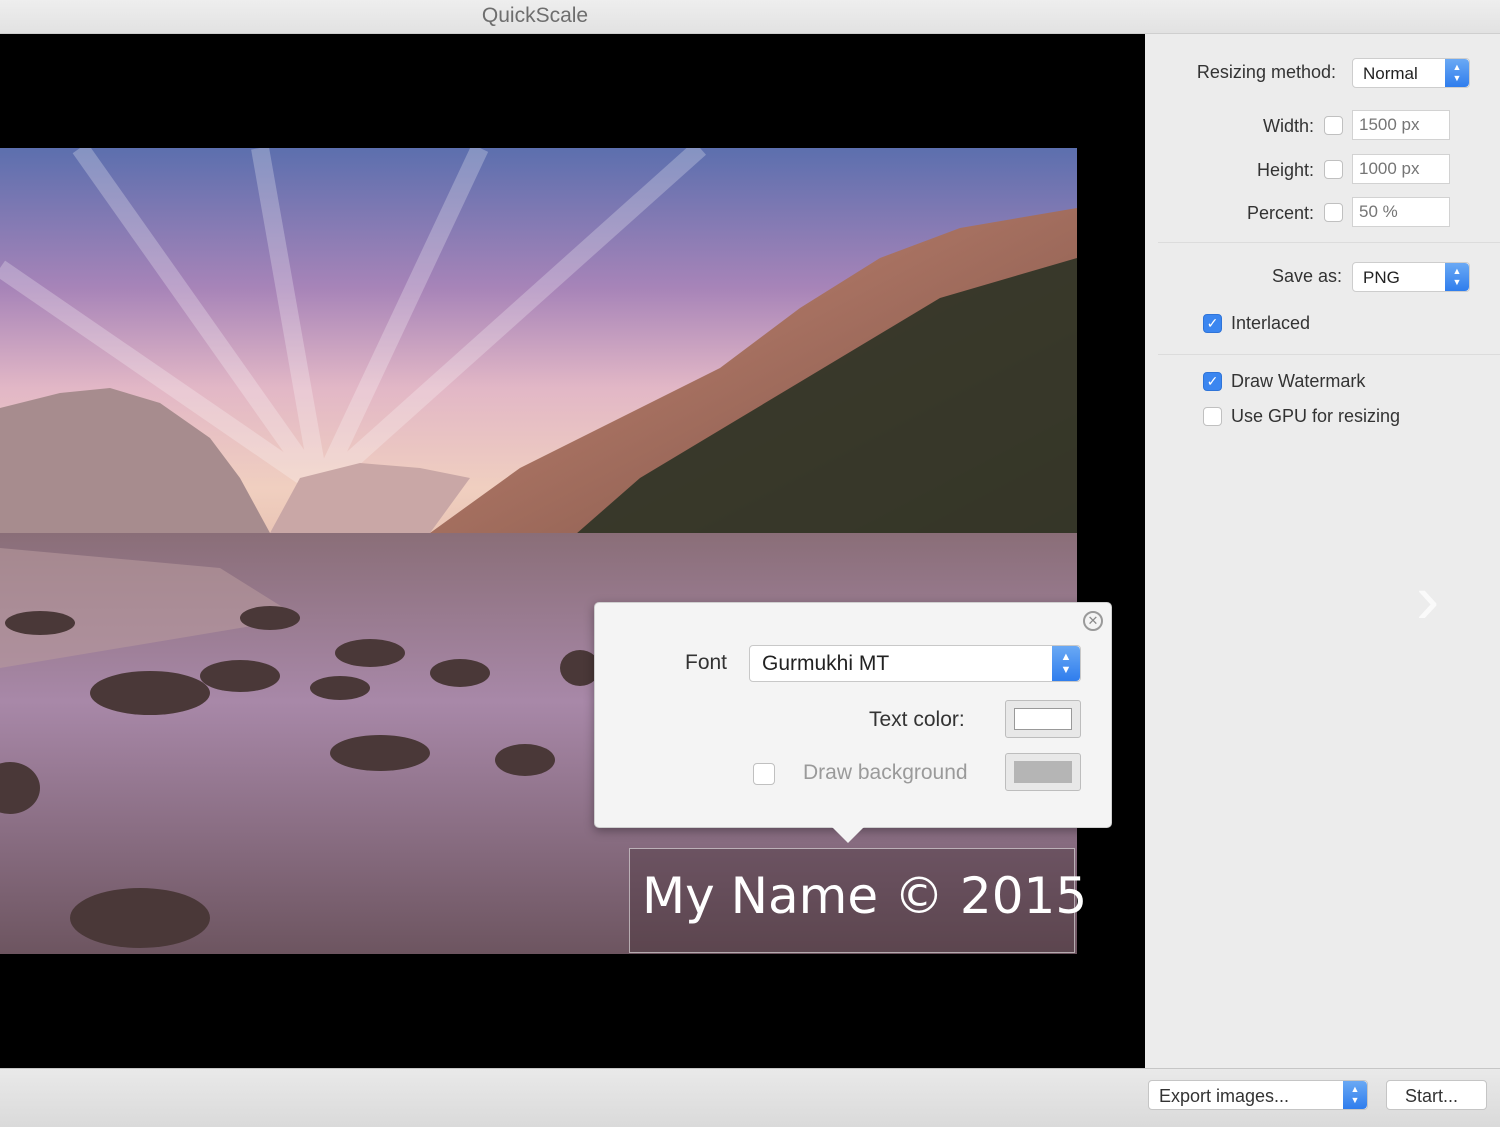  Describe the element at coordinates (826, 663) in the screenshot. I see `font-value: Gurmukhi MT` at that location.